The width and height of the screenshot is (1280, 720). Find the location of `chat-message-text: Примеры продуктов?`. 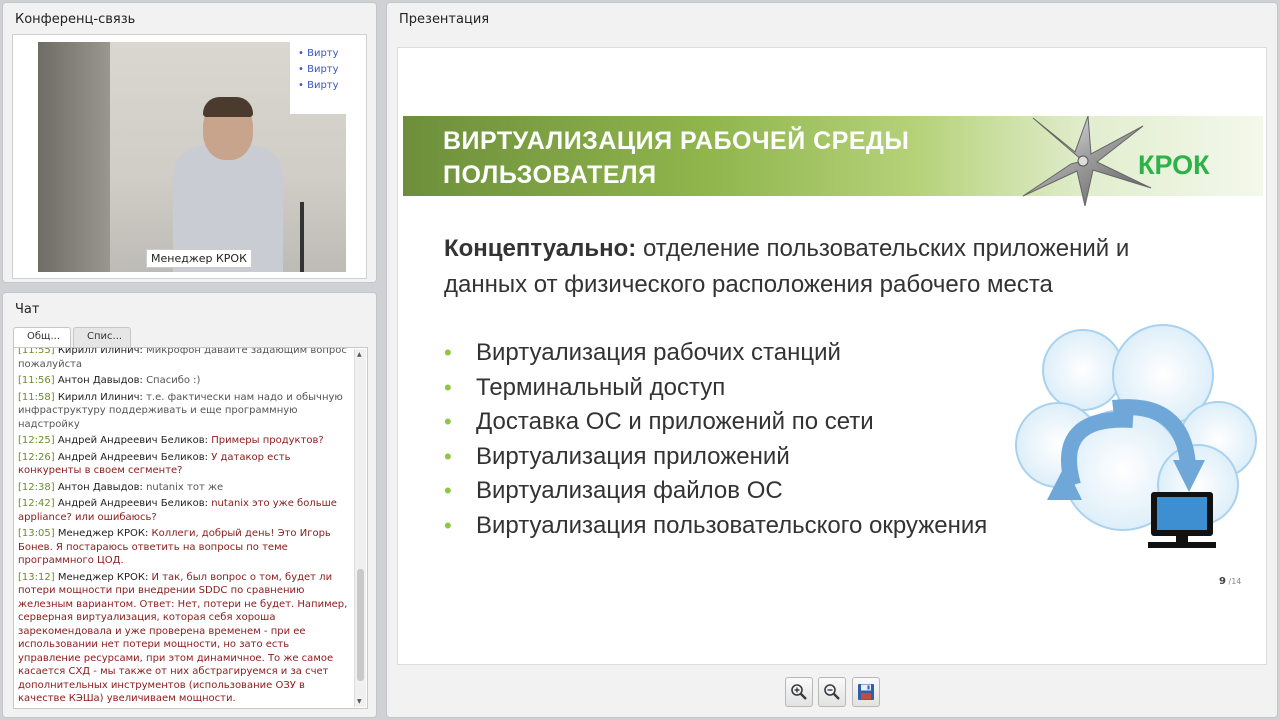

chat-message-text: Примеры продуктов? is located at coordinates (267, 440).